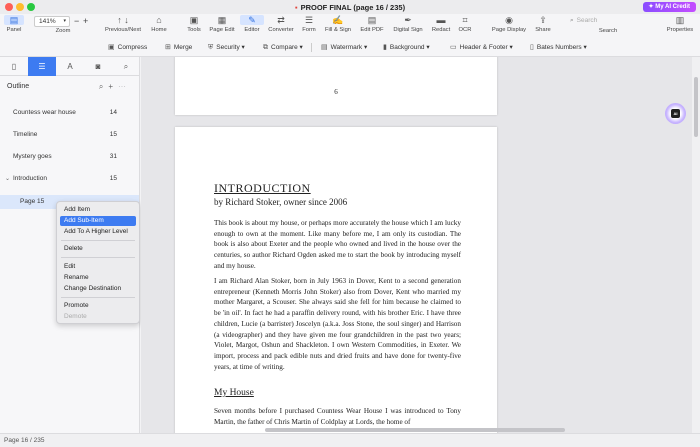 This screenshot has width=700, height=447. I want to click on search-label: Search, so click(608, 31).